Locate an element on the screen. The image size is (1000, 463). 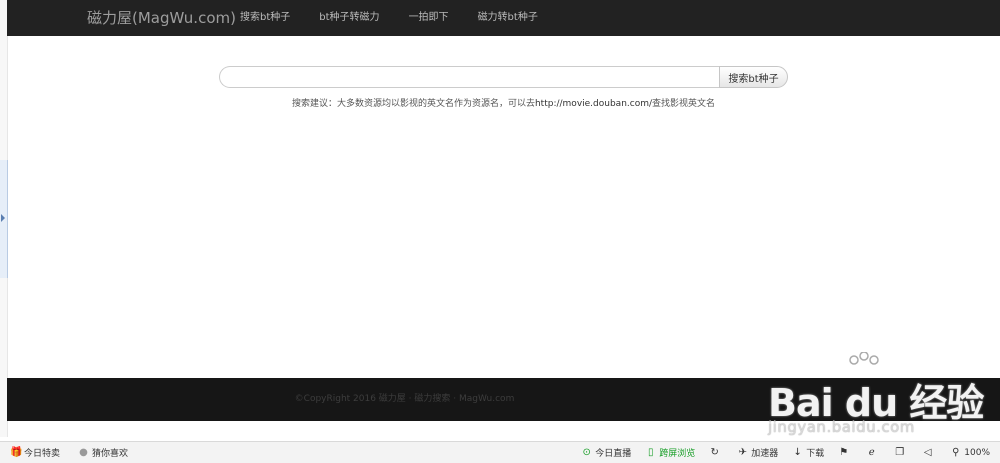
speaker-icon: ◁ is located at coordinates (927, 452).